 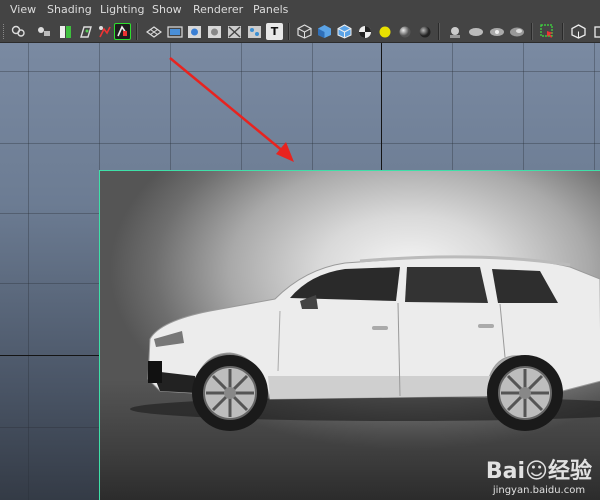 I want to click on watermark-url: jingyan.baidu.com, so click(x=539, y=490).